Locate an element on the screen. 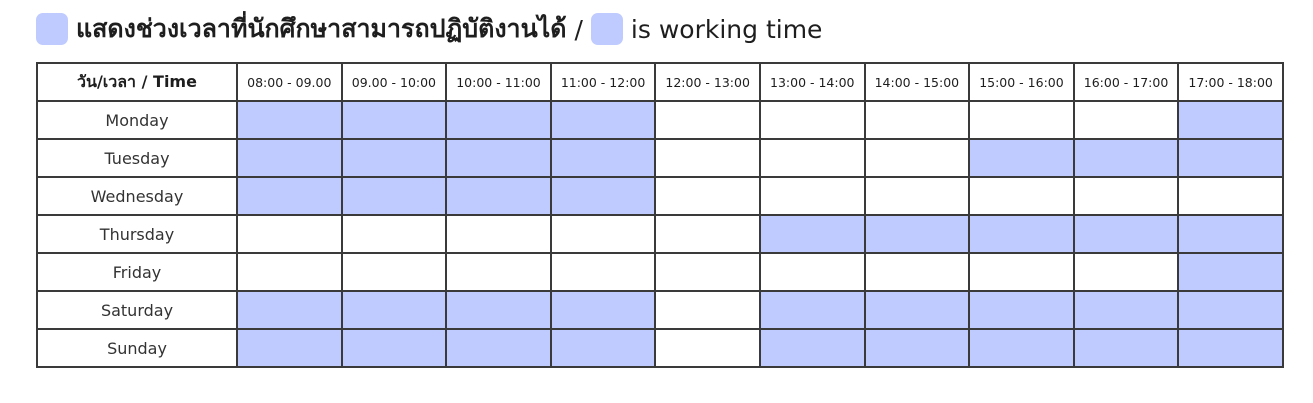  table-row: Monday is located at coordinates (660, 120).